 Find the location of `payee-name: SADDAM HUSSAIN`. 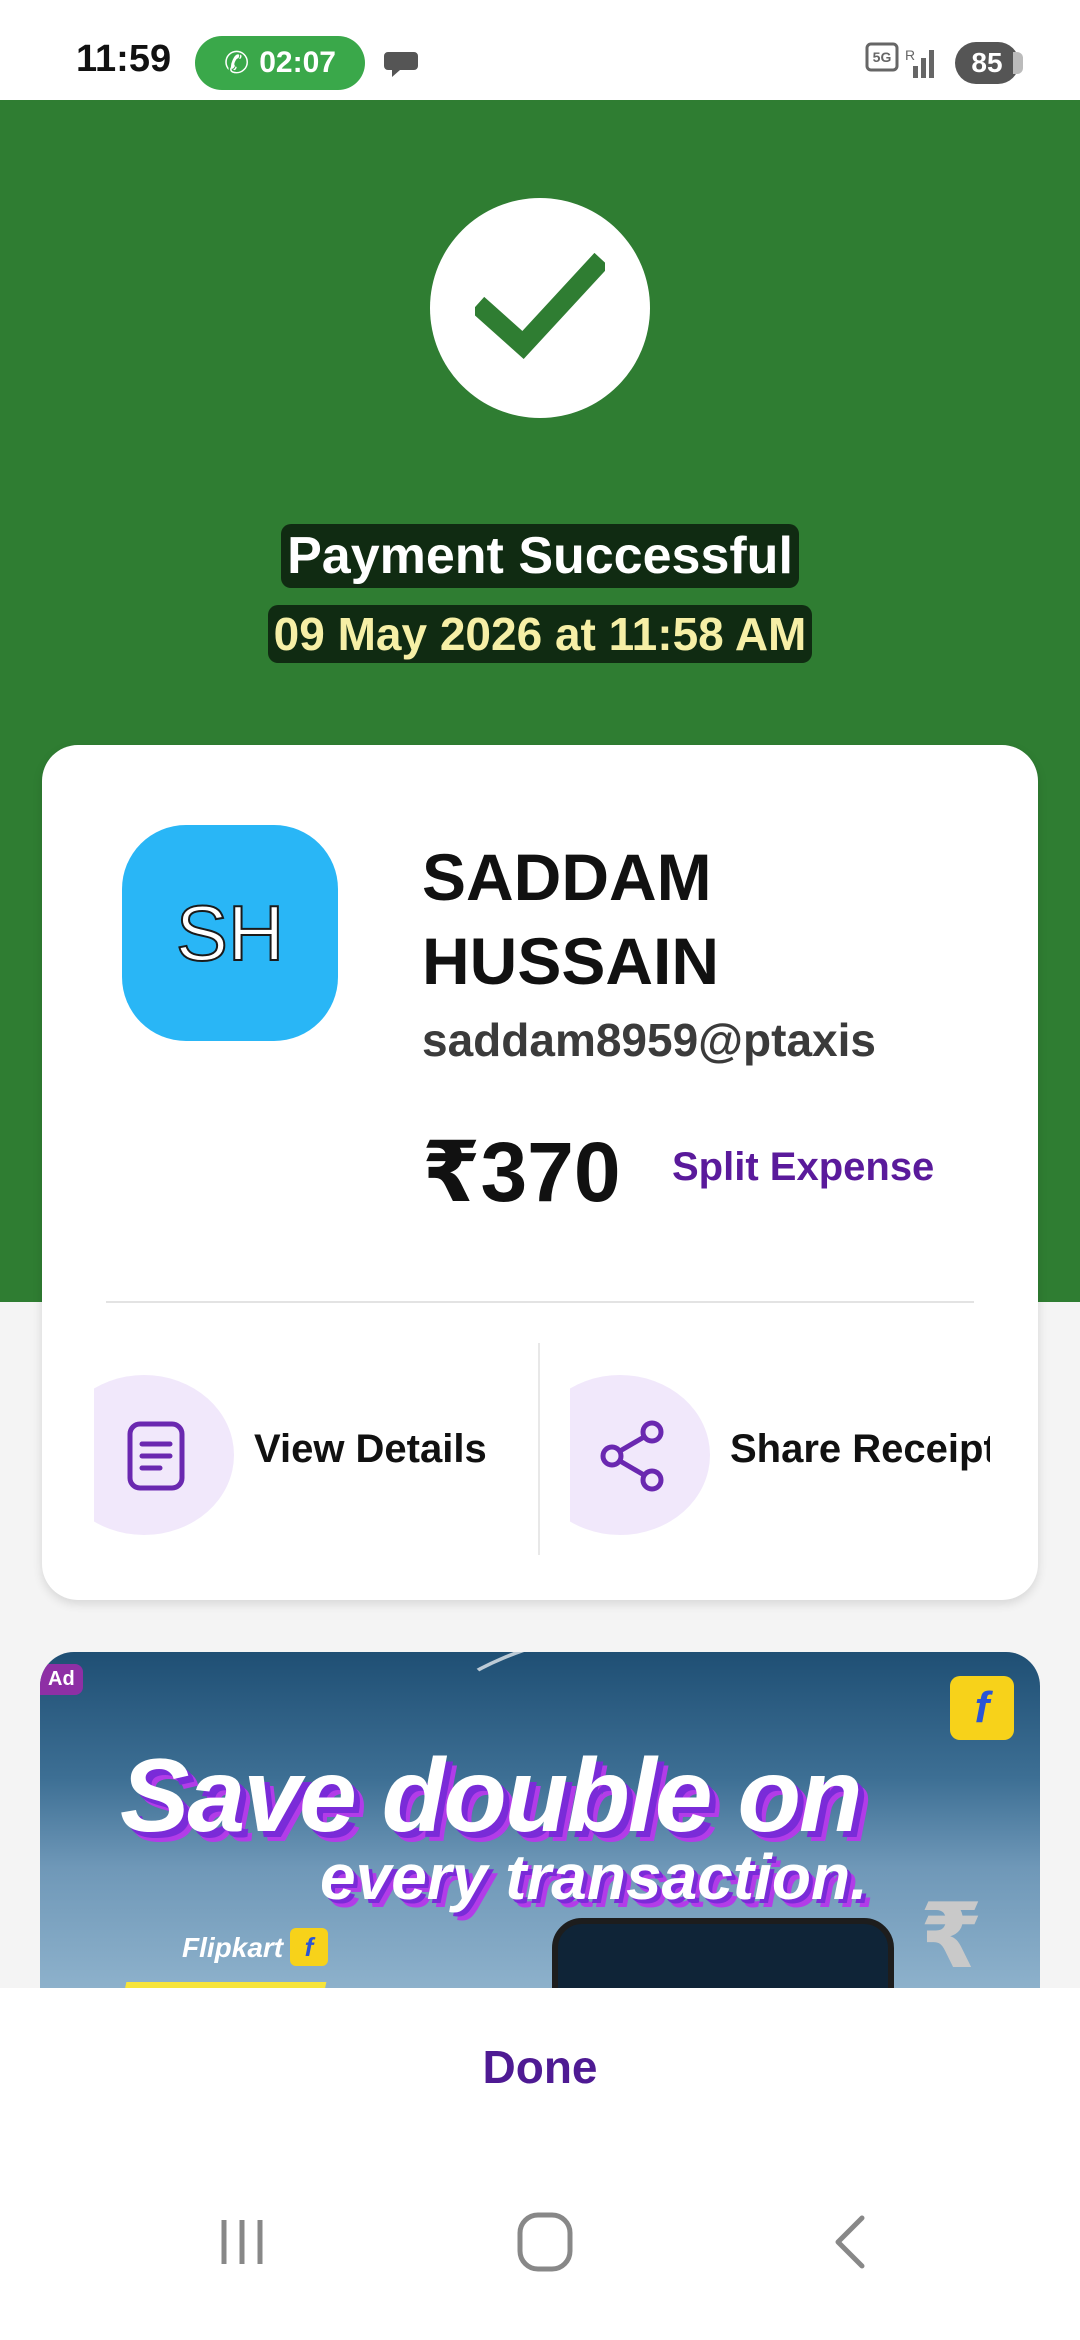

payee-name: SADDAM HUSSAIN is located at coordinates (571, 919).